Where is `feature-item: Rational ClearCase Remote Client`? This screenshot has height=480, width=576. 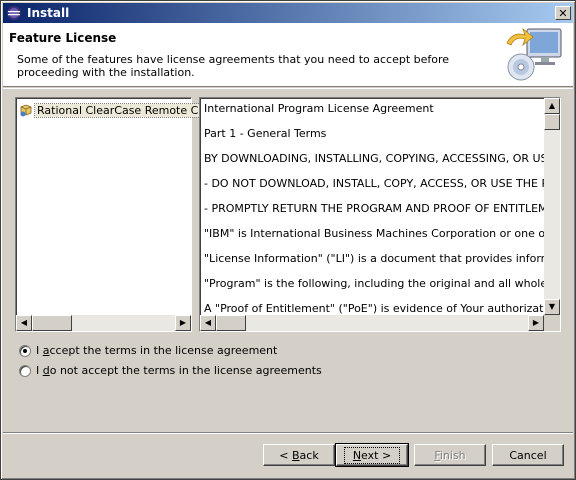 feature-item: Rational ClearCase Remote Client is located at coordinates (122, 110).